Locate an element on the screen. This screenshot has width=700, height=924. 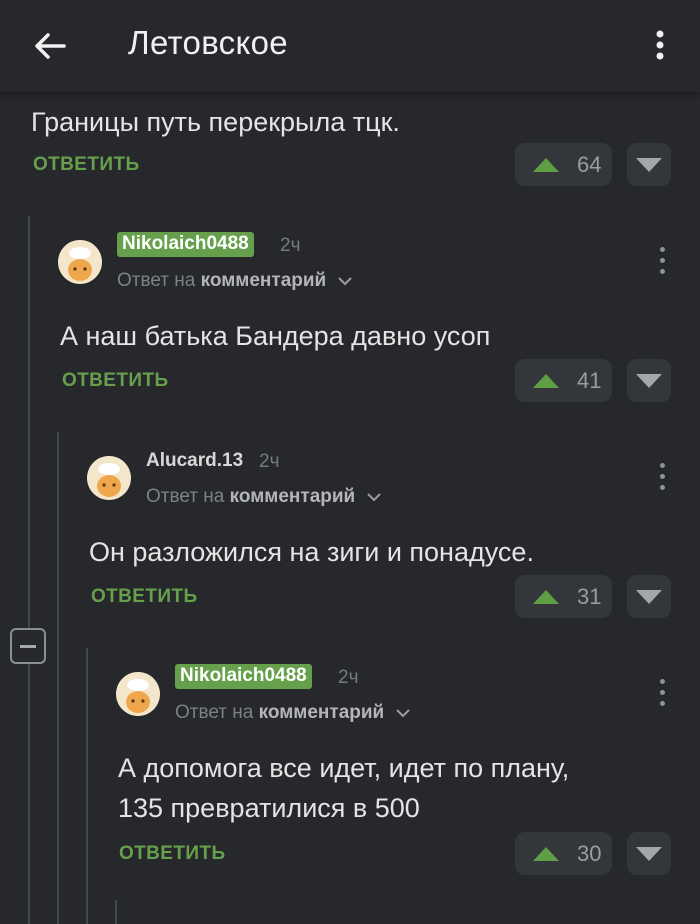
upvote-button: 31 is located at coordinates (563, 596).